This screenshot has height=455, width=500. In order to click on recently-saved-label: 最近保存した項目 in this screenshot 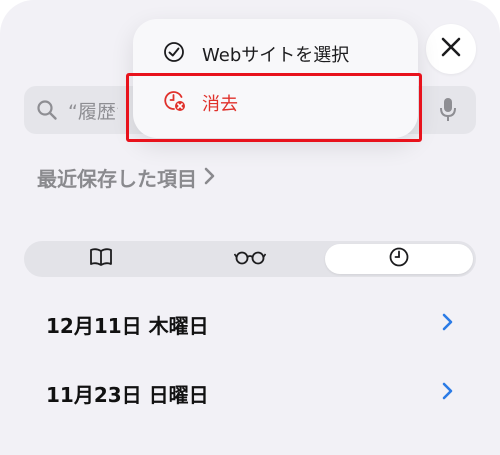, I will do `click(117, 179)`.